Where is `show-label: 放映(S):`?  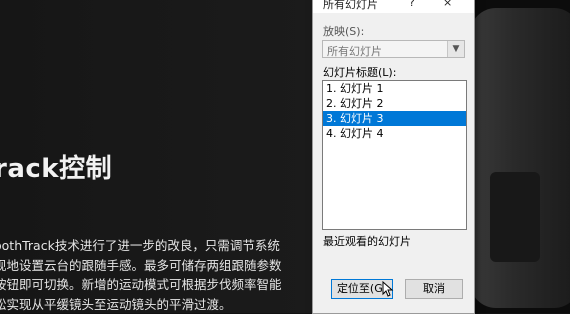
show-label: 放映(S): is located at coordinates (343, 31).